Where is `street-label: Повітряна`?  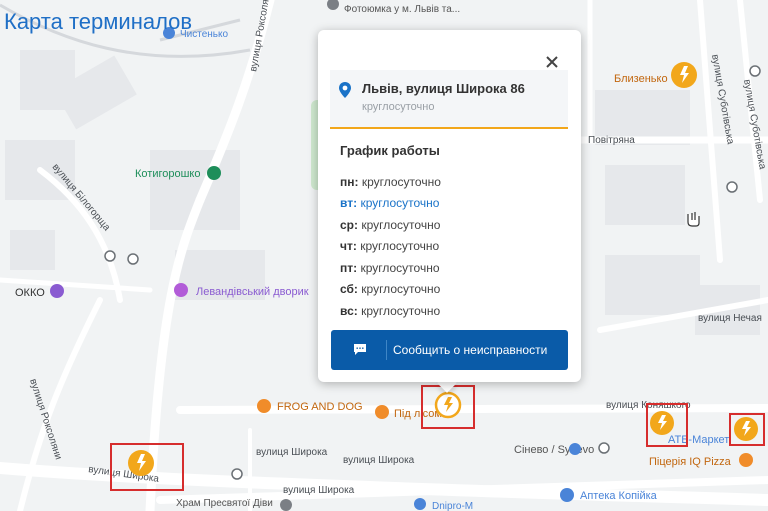
street-label: Повітряна is located at coordinates (611, 140).